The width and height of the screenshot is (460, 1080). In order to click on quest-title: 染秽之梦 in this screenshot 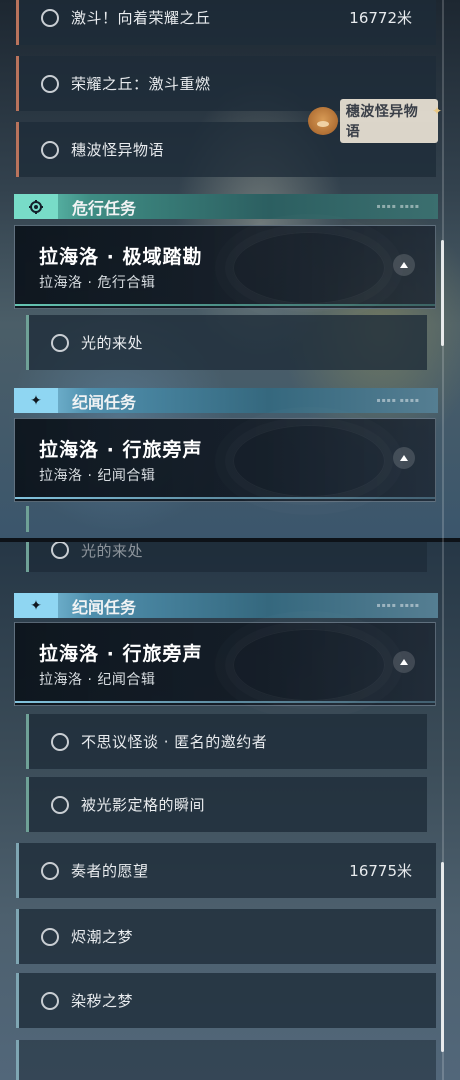, I will do `click(102, 1001)`.